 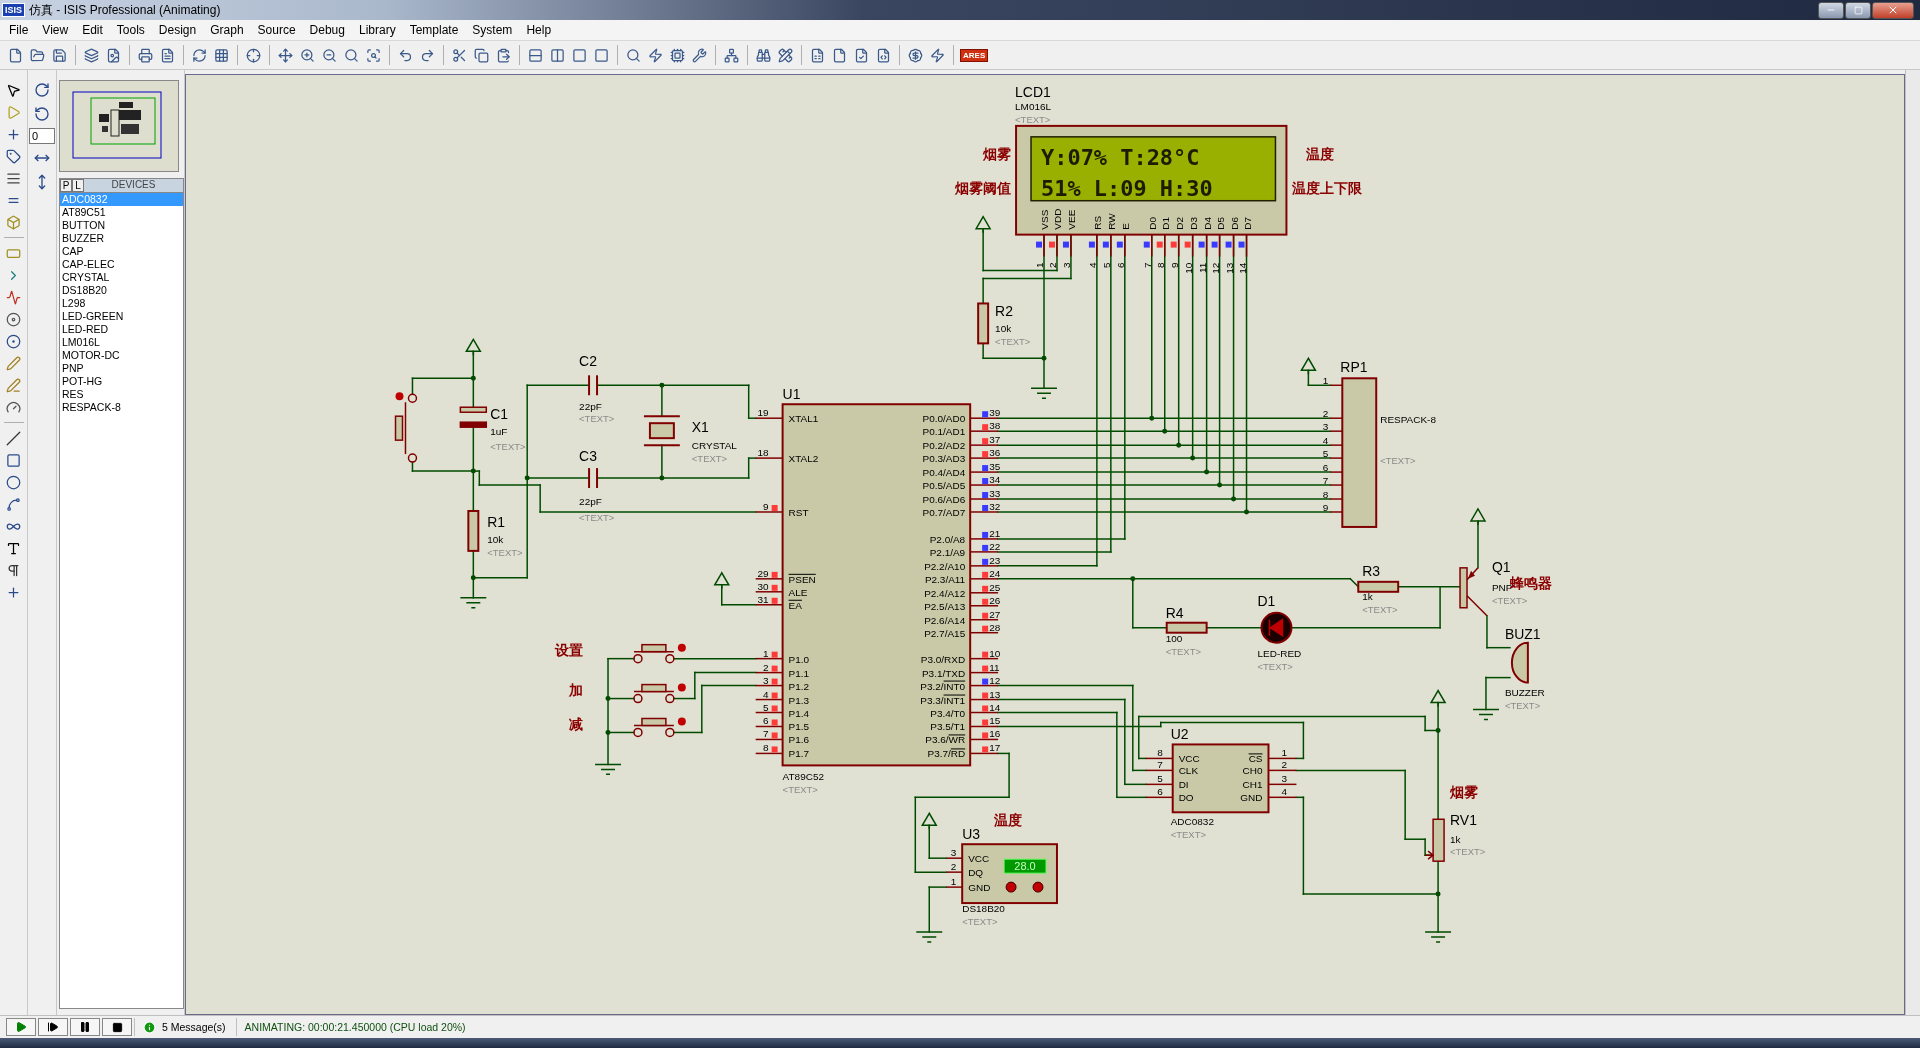 What do you see at coordinates (121, 264) in the screenshot?
I see `device-item: CAP-ELEC` at bounding box center [121, 264].